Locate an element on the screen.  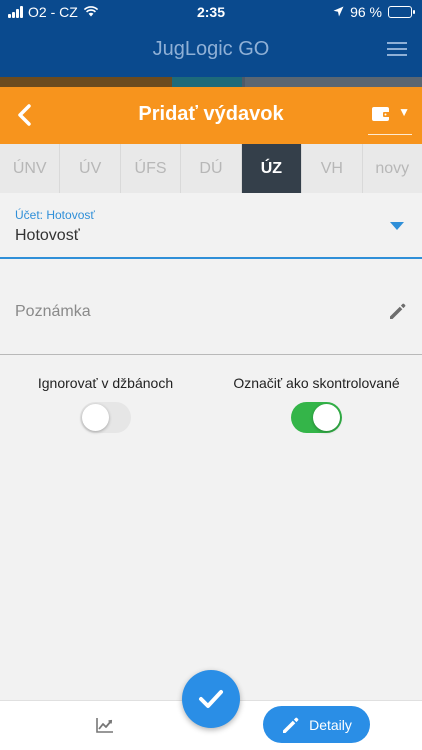
battery-percent: 96 % is located at coordinates (366, 12).